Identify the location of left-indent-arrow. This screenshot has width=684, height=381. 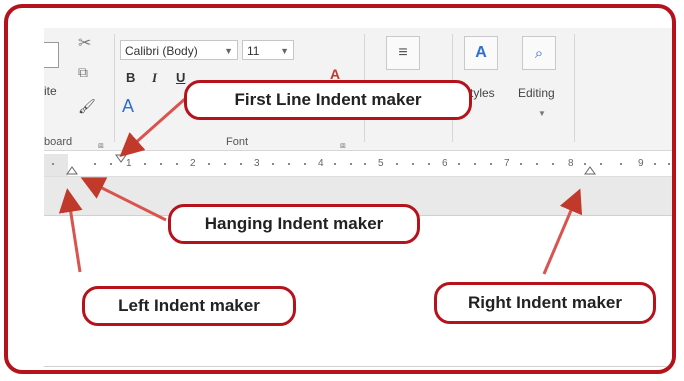
(70, 230).